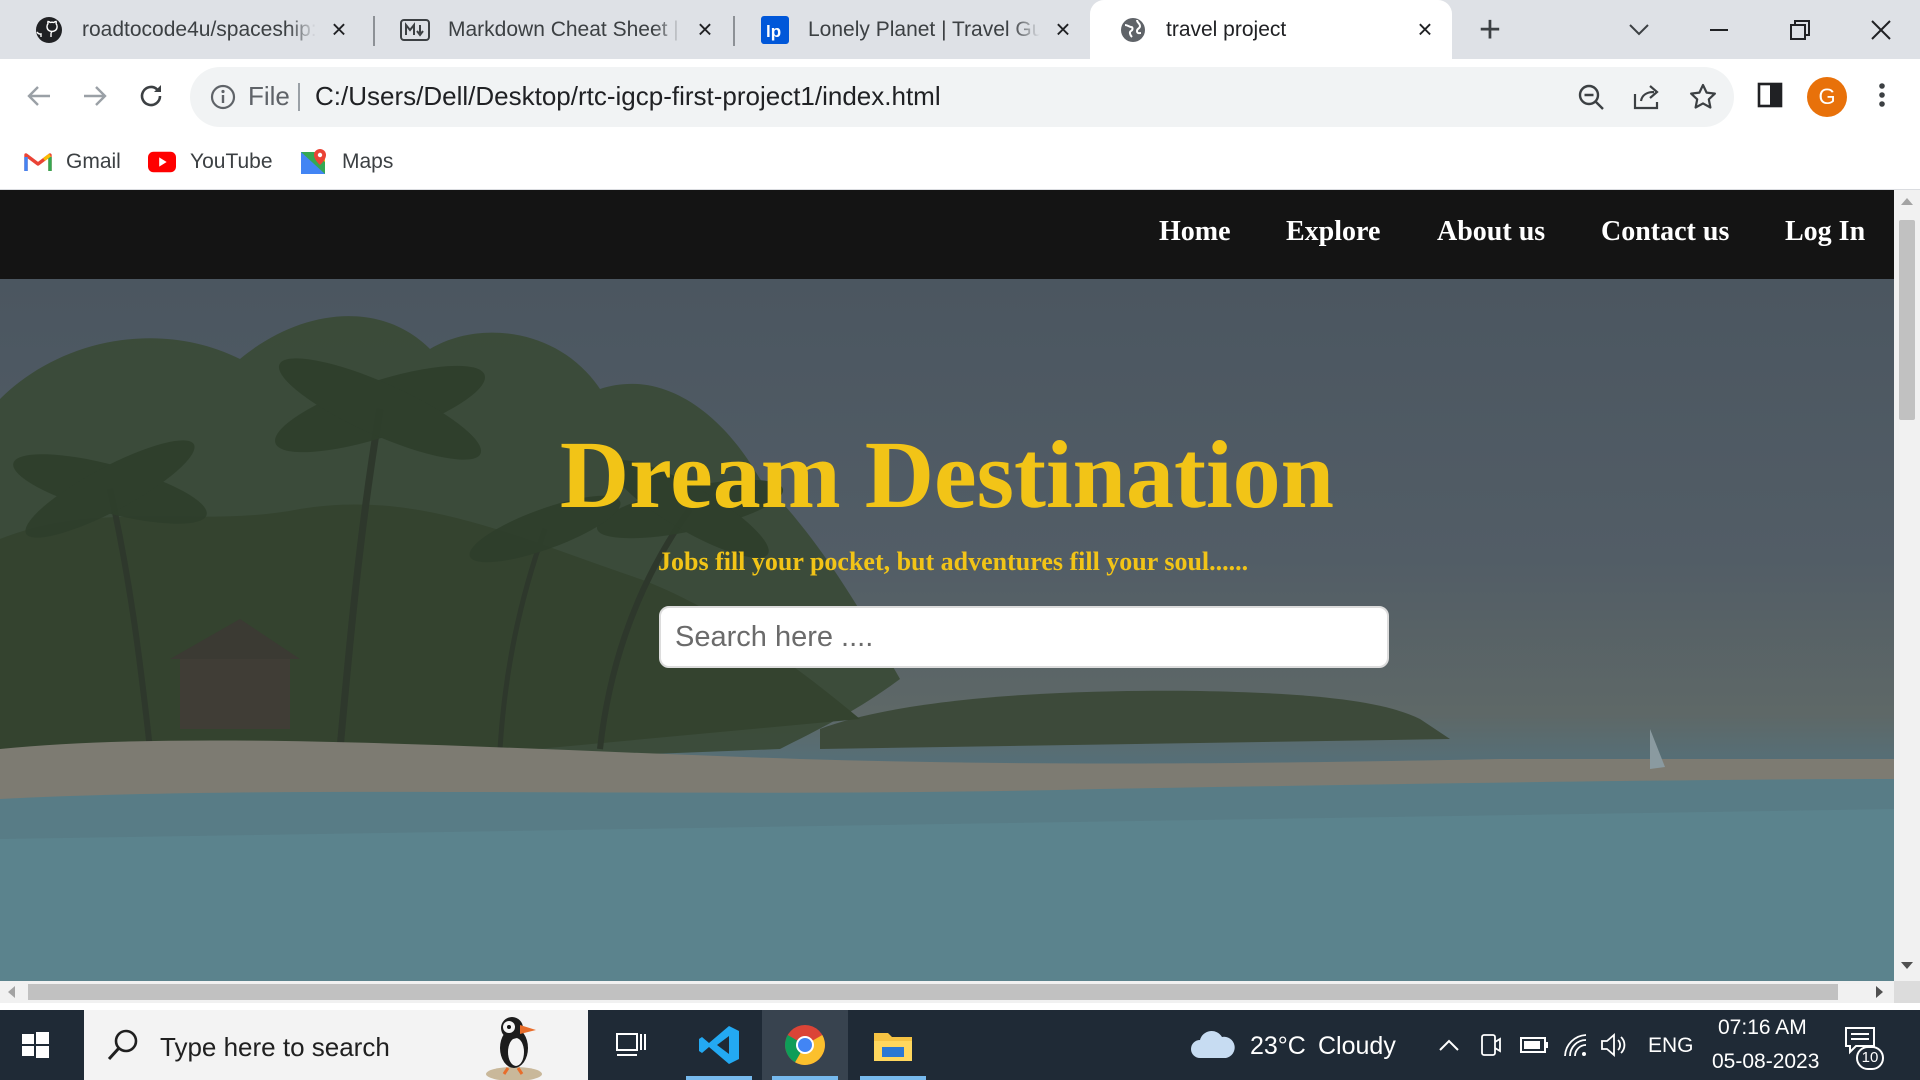 The height and width of the screenshot is (1080, 1920). Describe the element at coordinates (299, 97) in the screenshot. I see `address-divider` at that location.